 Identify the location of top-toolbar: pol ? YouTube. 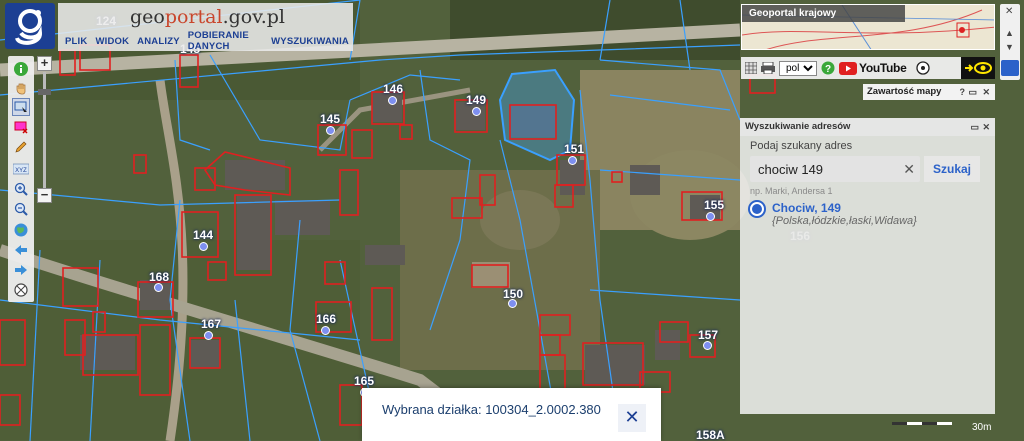
(868, 68).